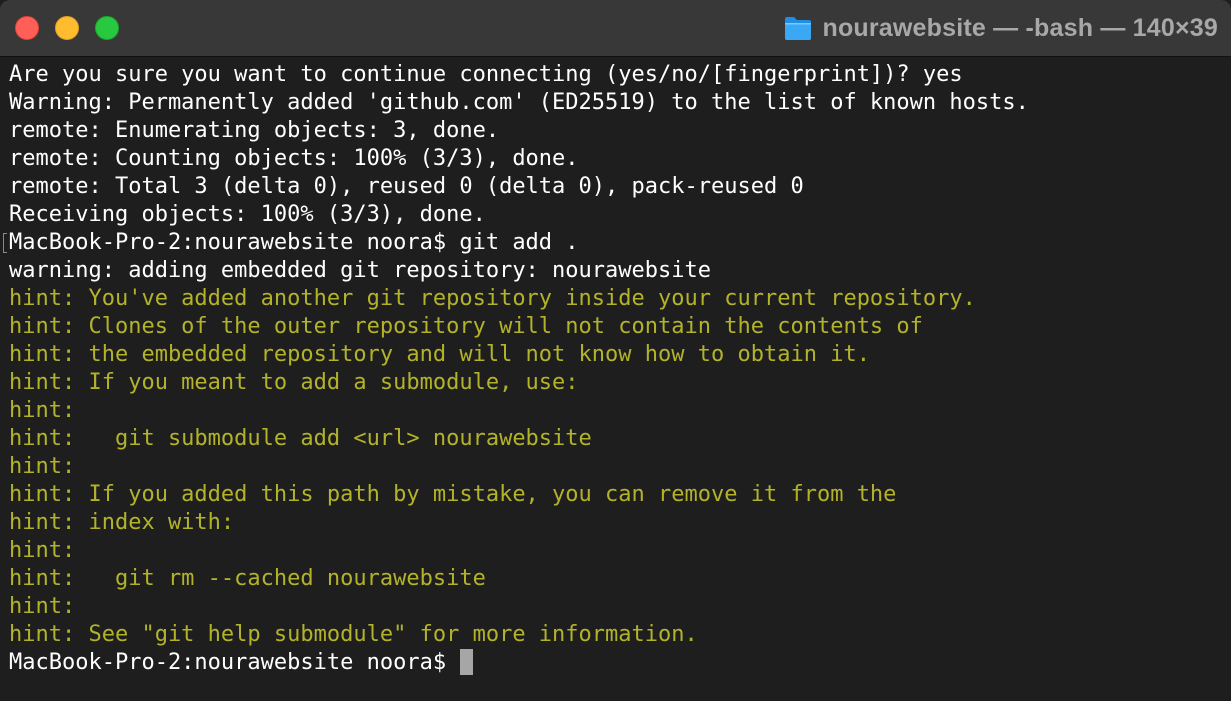 Image resolution: width=1231 pixels, height=701 pixels. Describe the element at coordinates (234, 662) in the screenshot. I see `shell-prompt: MacBook-Pro-2:nourawebsite noora$` at that location.